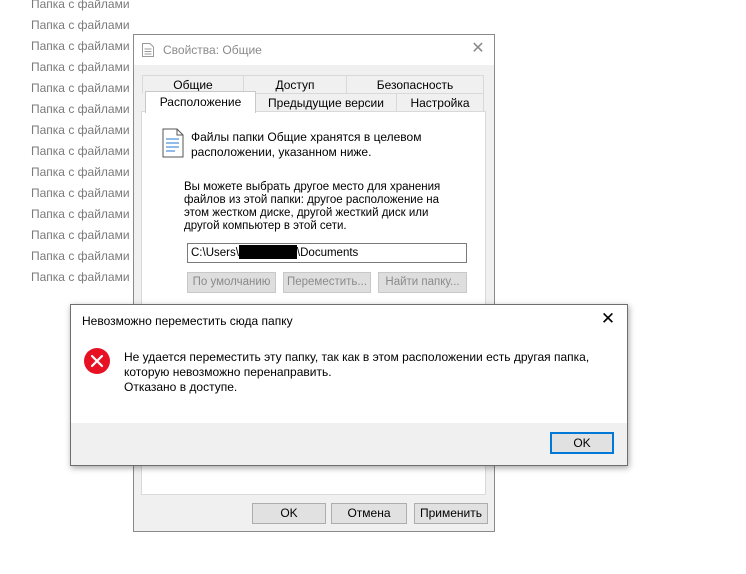 The image size is (746, 574). I want to click on error-dialog-title: Невозможно переместить сюда папку, so click(187, 321).